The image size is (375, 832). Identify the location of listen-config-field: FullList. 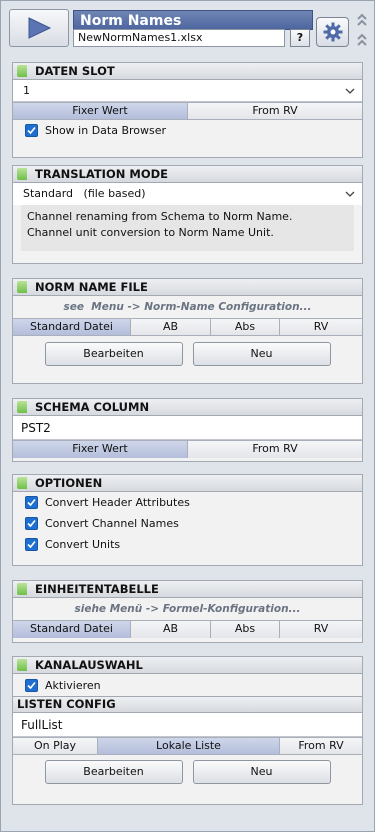
(187, 725).